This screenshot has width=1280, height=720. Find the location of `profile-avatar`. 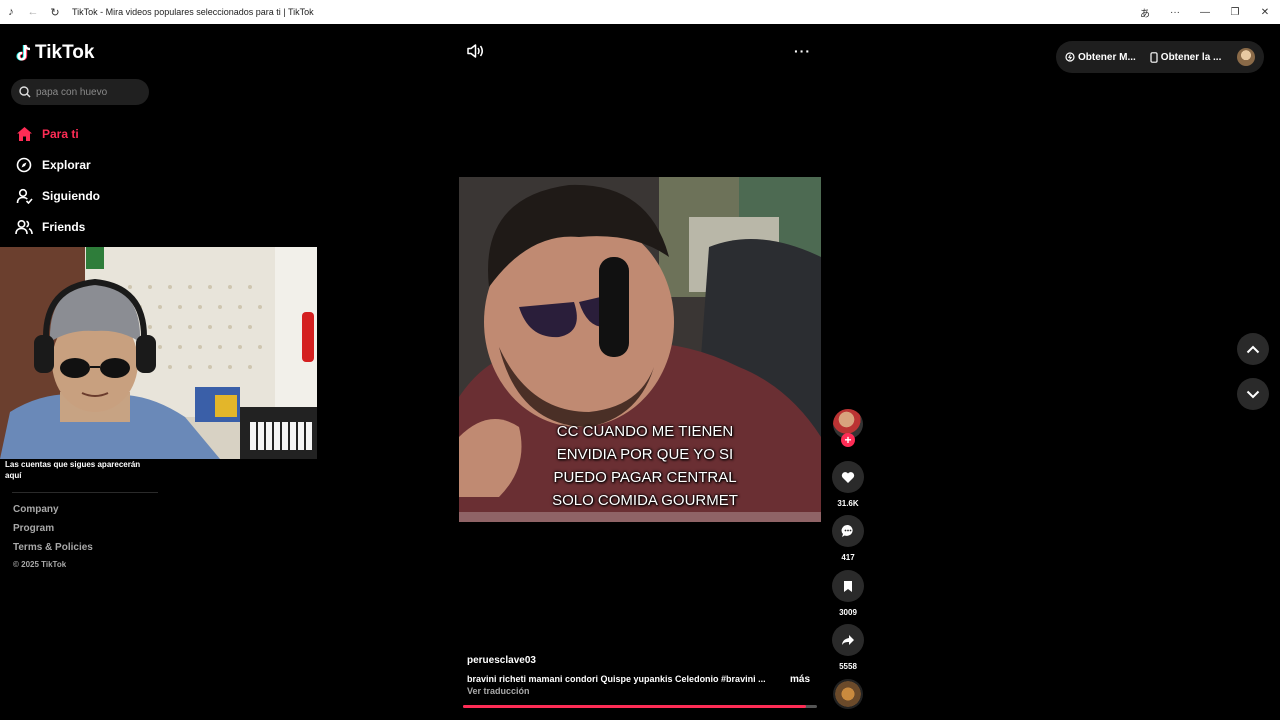

profile-avatar is located at coordinates (1246, 57).